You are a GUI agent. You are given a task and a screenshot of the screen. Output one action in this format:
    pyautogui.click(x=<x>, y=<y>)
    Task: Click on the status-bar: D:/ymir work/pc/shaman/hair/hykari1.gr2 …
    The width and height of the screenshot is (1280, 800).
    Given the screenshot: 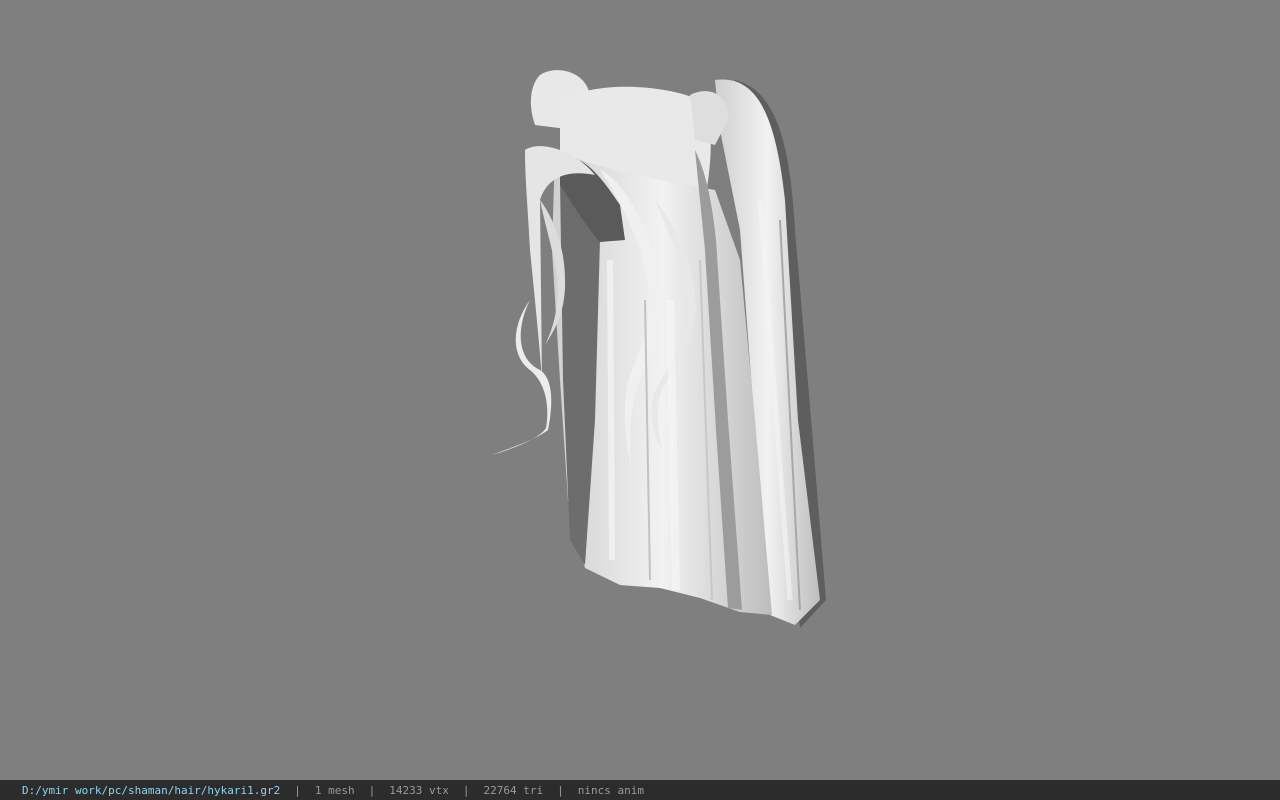 What is the action you would take?
    pyautogui.click(x=640, y=790)
    